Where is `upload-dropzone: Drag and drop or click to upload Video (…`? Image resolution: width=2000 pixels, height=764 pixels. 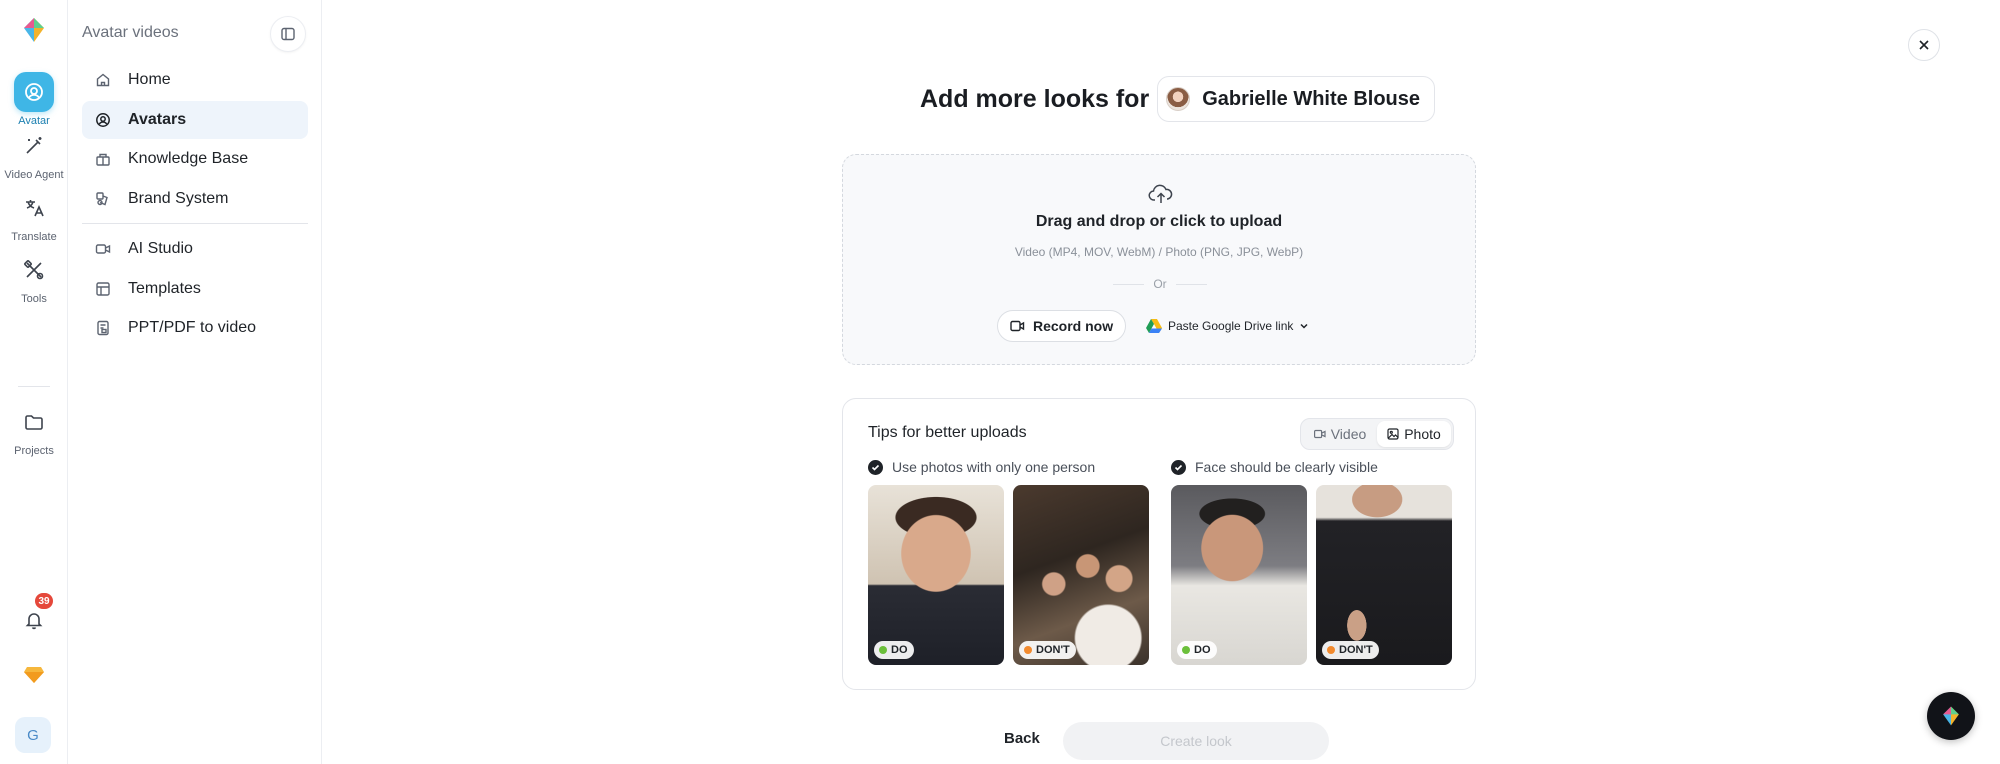
upload-dropzone: Drag and drop or click to upload Video (… is located at coordinates (1159, 259).